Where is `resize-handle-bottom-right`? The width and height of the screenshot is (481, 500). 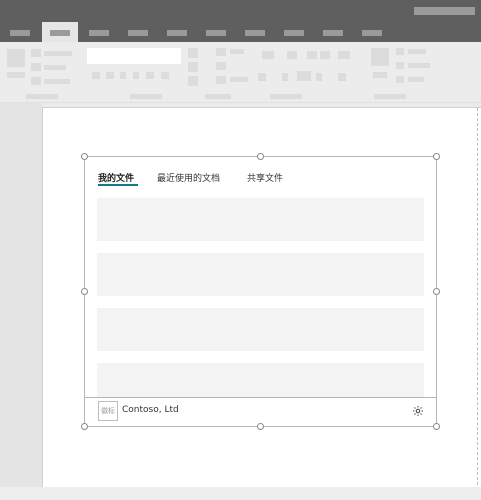 resize-handle-bottom-right is located at coordinates (436, 426).